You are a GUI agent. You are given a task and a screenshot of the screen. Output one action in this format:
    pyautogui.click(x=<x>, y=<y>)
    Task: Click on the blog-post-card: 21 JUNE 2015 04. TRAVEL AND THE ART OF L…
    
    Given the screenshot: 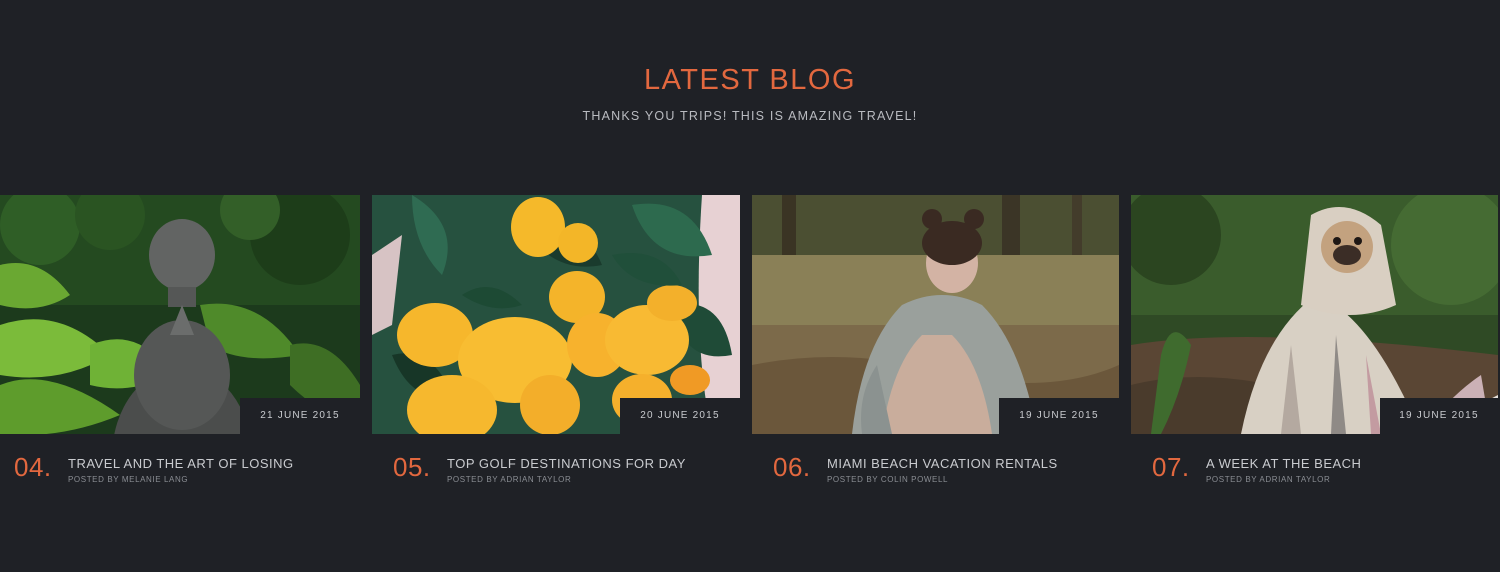 What is the action you would take?
    pyautogui.click(x=180, y=345)
    